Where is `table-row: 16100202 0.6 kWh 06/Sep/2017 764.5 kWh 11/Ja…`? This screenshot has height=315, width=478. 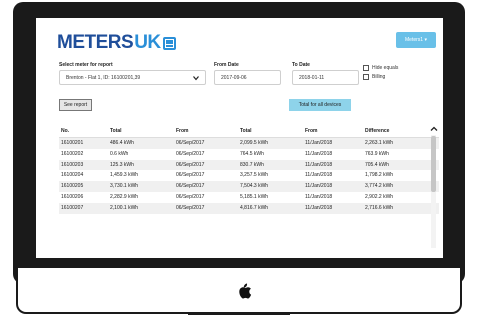
table-row: 16100202 0.6 kWh 06/Sep/2017 764.5 kWh 11/Ja… is located at coordinates (249, 154).